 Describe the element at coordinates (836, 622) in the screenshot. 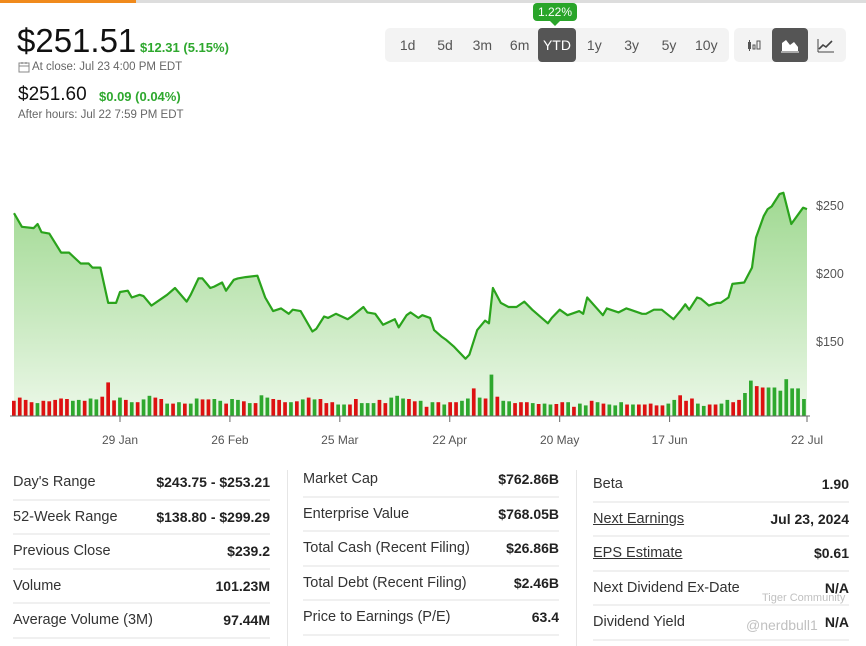

I see `stat-value: N/A` at that location.